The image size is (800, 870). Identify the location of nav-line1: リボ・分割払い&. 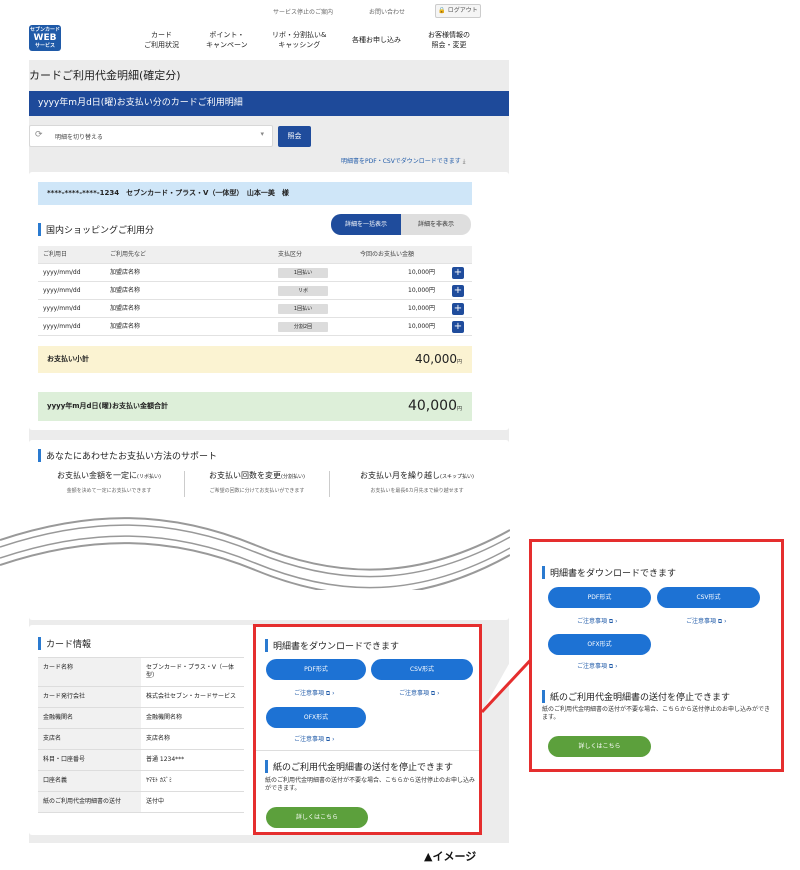
(299, 35).